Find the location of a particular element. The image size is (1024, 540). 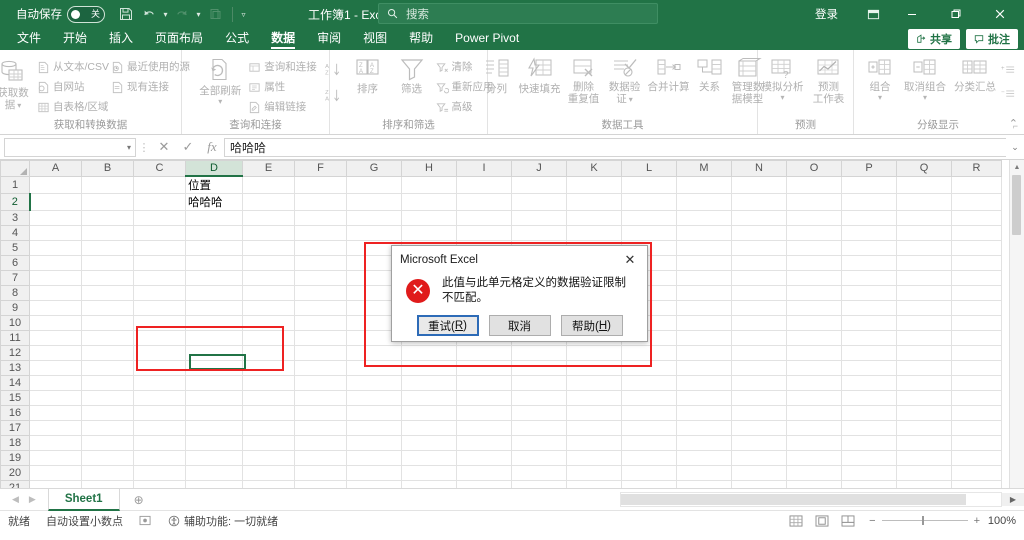

cell-L21 is located at coordinates (649, 484).